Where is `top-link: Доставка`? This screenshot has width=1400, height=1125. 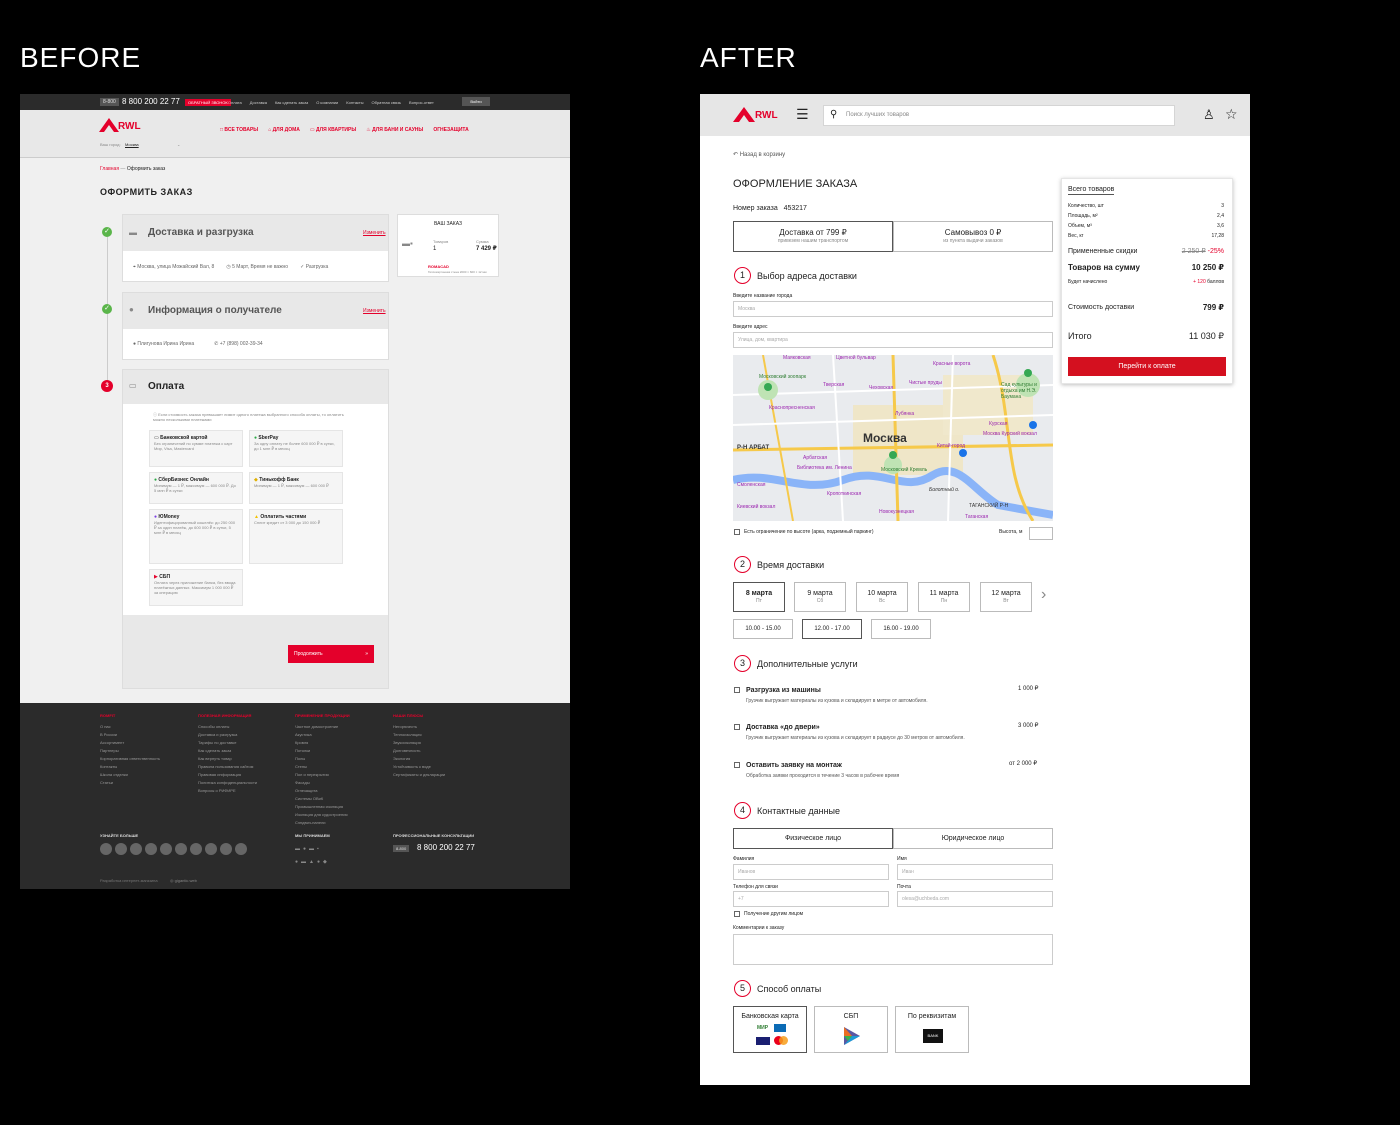
top-link: Доставка is located at coordinates (258, 102).